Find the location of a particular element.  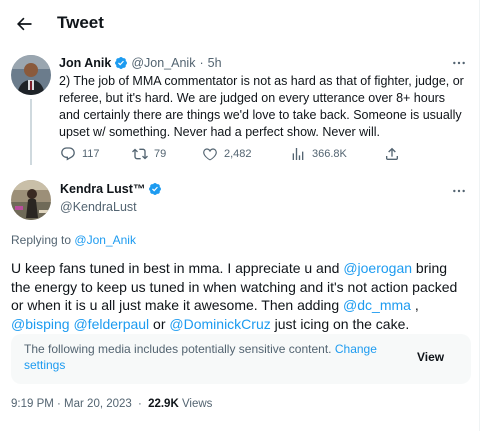

heart-icon is located at coordinates (210, 154).